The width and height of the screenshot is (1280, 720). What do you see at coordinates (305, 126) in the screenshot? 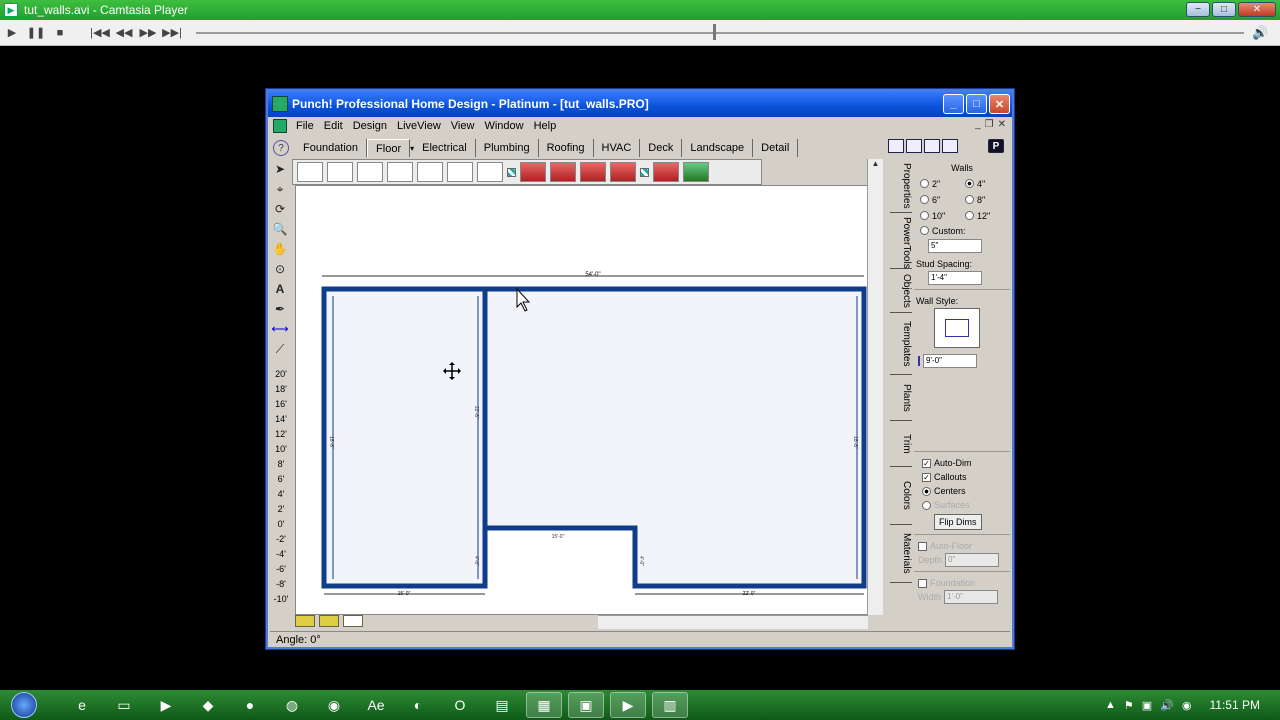
I see `menu-file: File` at bounding box center [305, 126].